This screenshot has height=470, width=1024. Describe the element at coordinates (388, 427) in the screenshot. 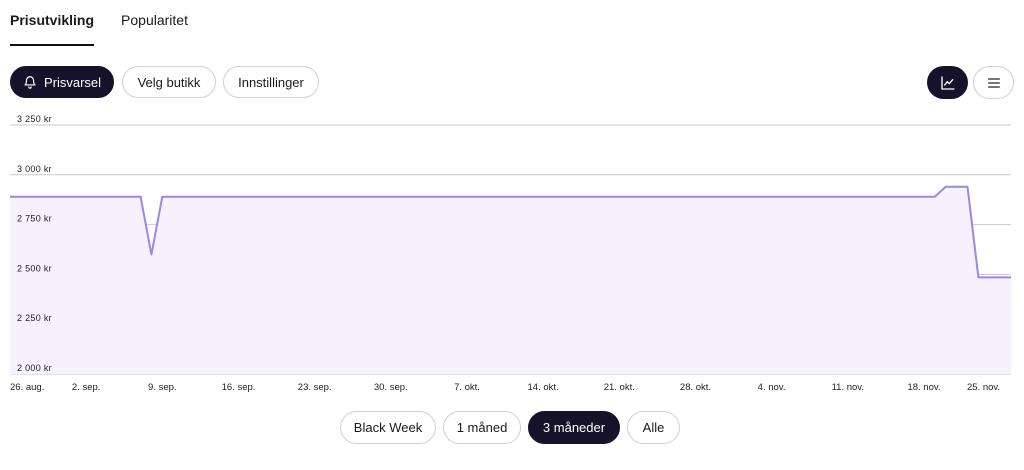

I see `range-black-week-button: Black Week` at that location.